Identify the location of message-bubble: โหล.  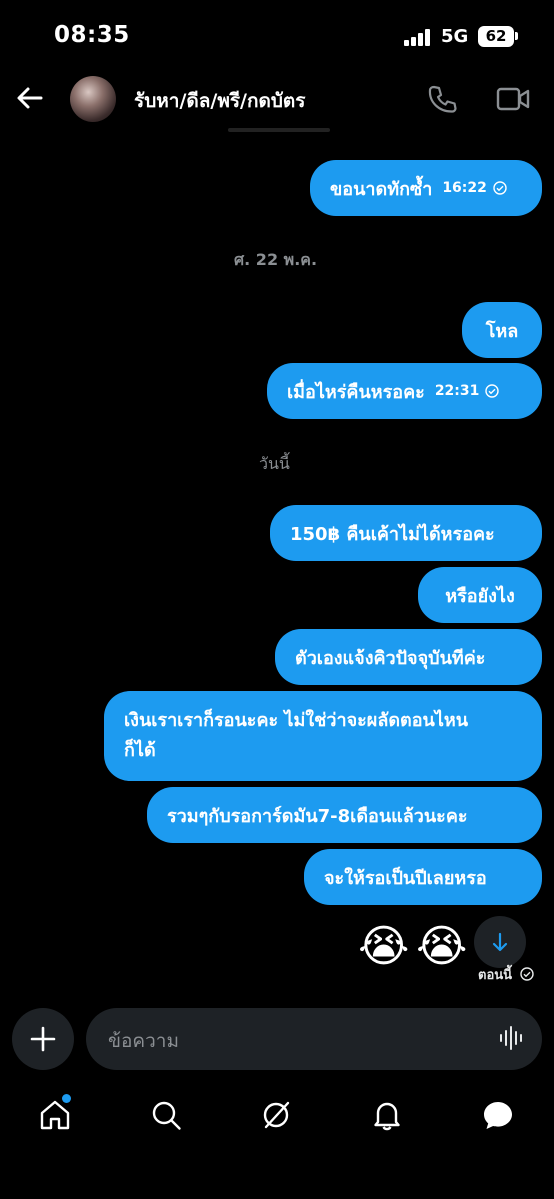
(502, 330).